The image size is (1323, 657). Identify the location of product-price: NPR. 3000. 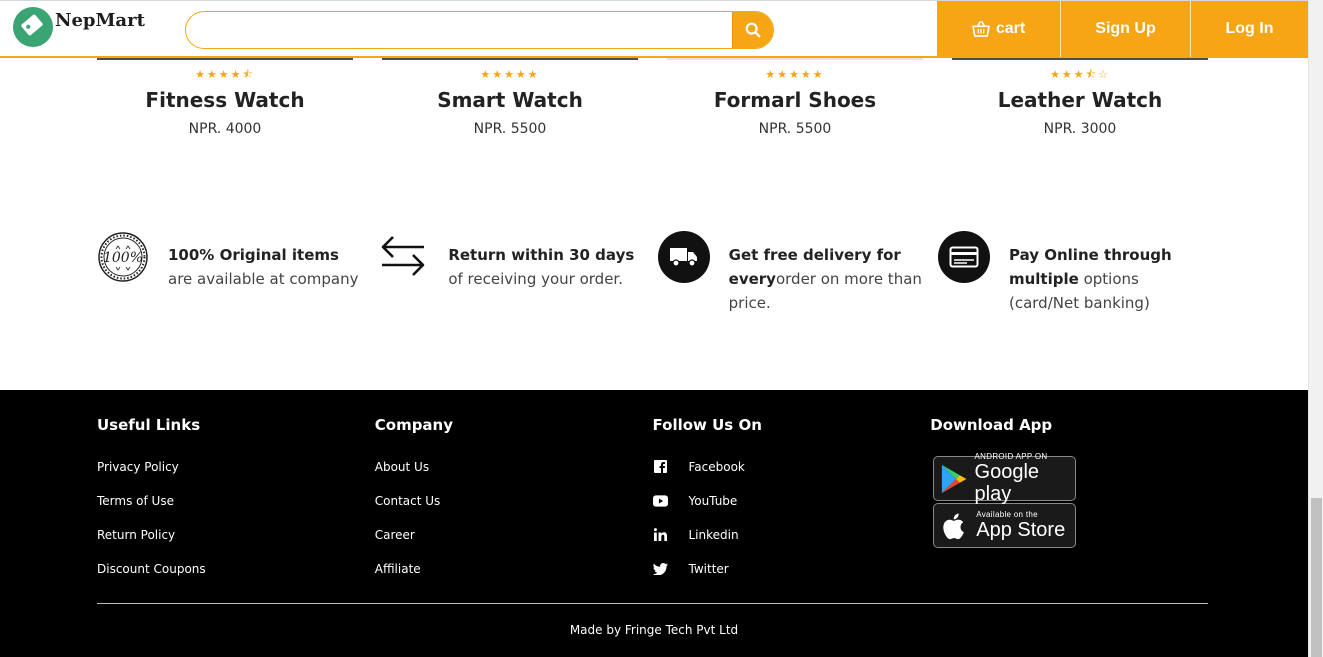
(1080, 129).